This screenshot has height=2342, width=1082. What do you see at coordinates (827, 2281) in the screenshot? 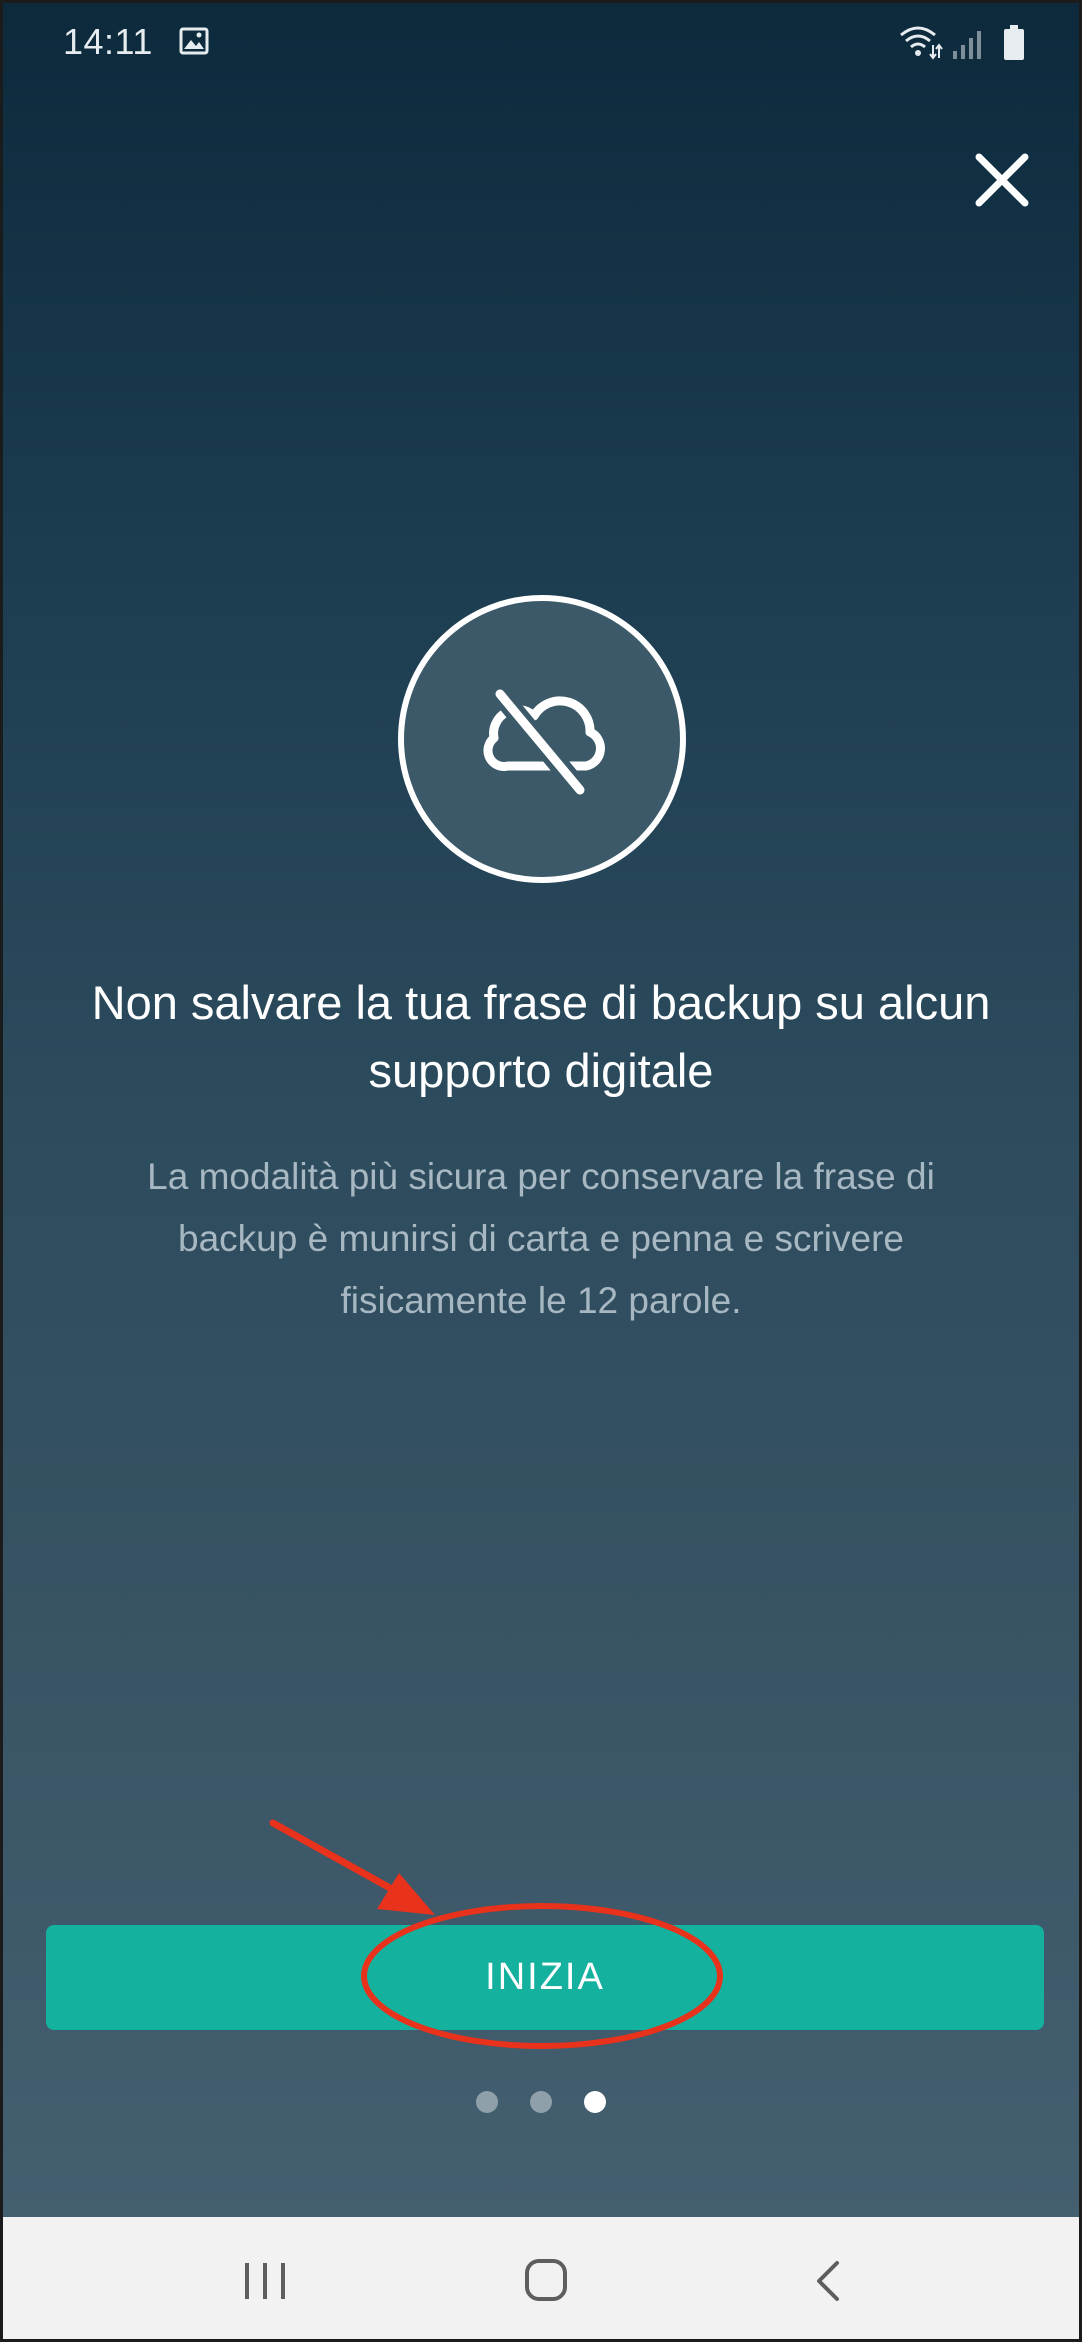
I see `back-icon` at bounding box center [827, 2281].